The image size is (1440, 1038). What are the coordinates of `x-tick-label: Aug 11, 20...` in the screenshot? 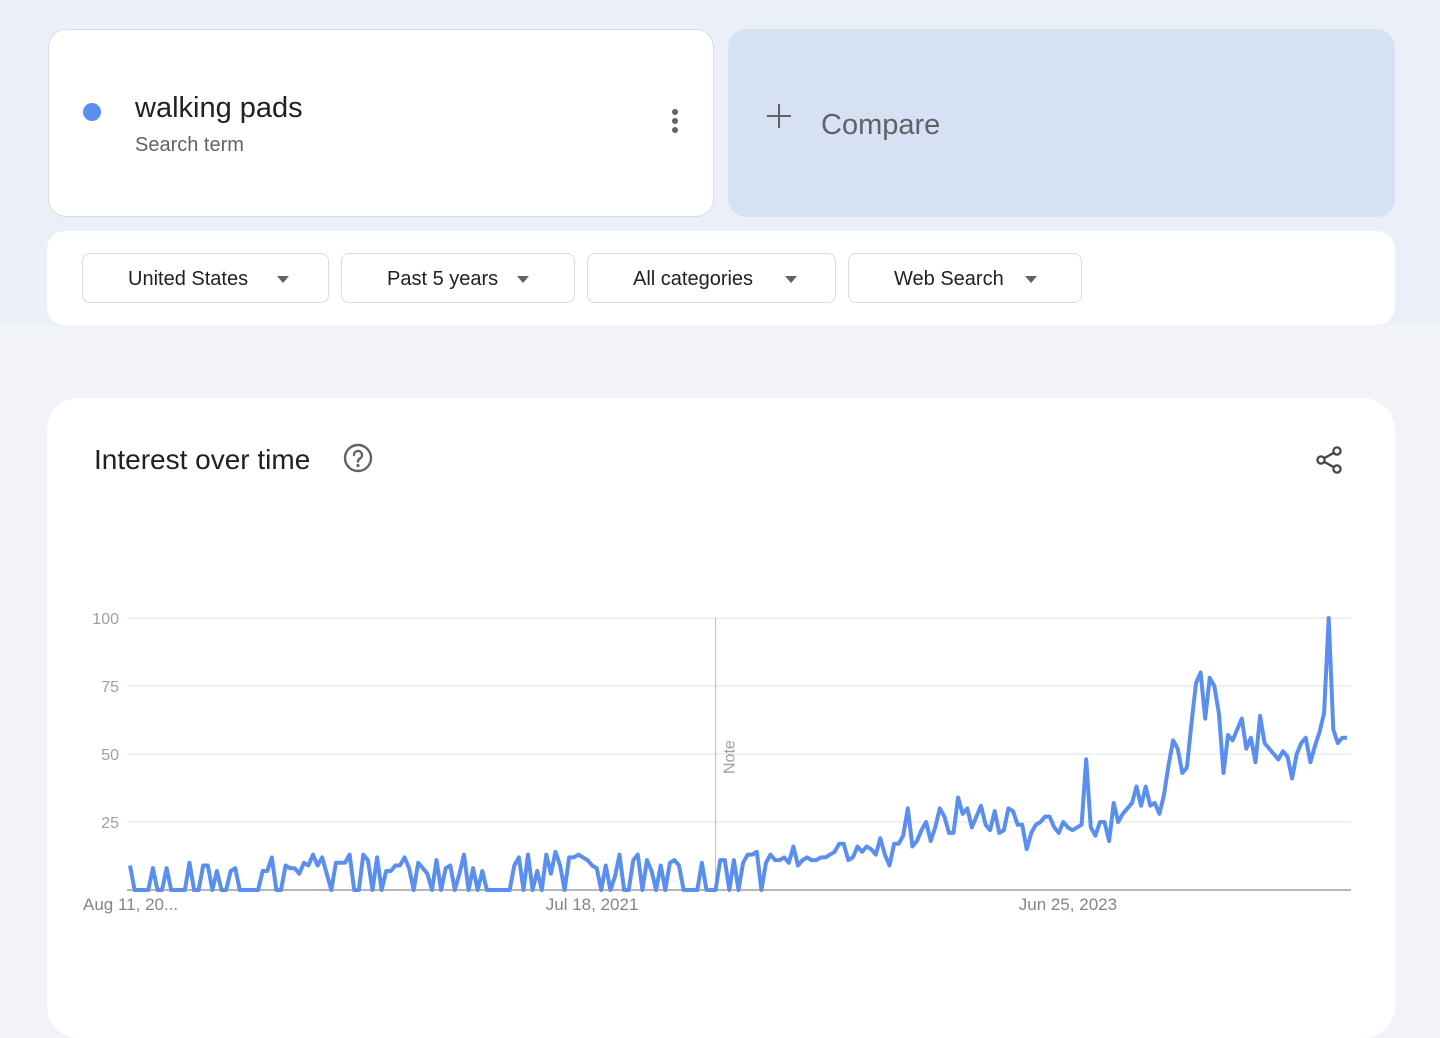 It's located at (130, 904).